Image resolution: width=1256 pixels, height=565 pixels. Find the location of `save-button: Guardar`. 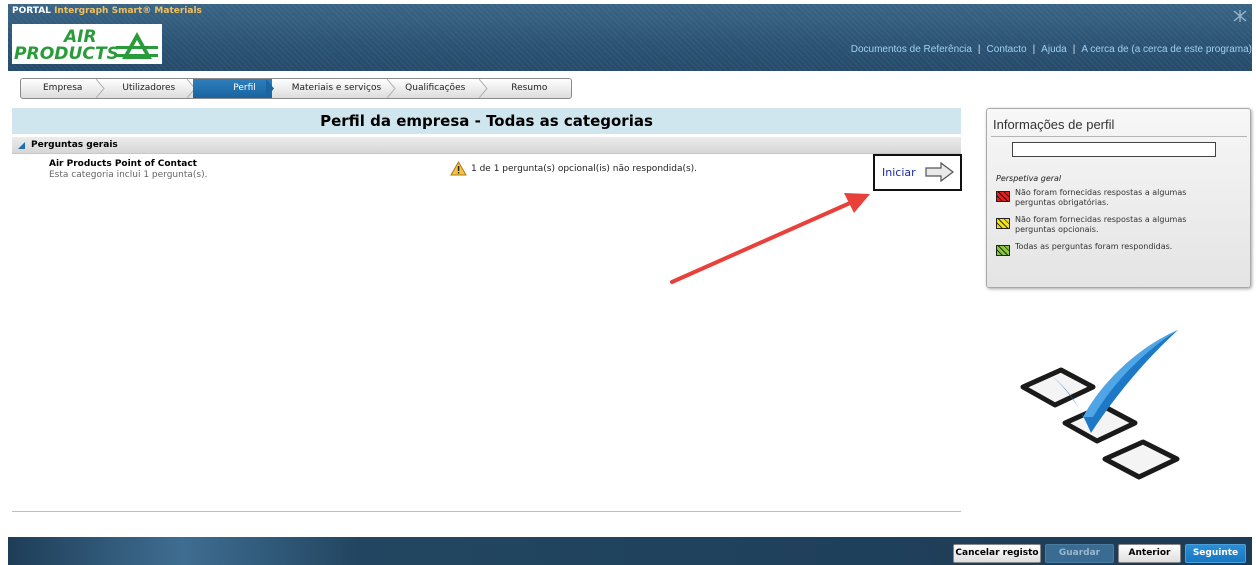

save-button: Guardar is located at coordinates (1079, 553).